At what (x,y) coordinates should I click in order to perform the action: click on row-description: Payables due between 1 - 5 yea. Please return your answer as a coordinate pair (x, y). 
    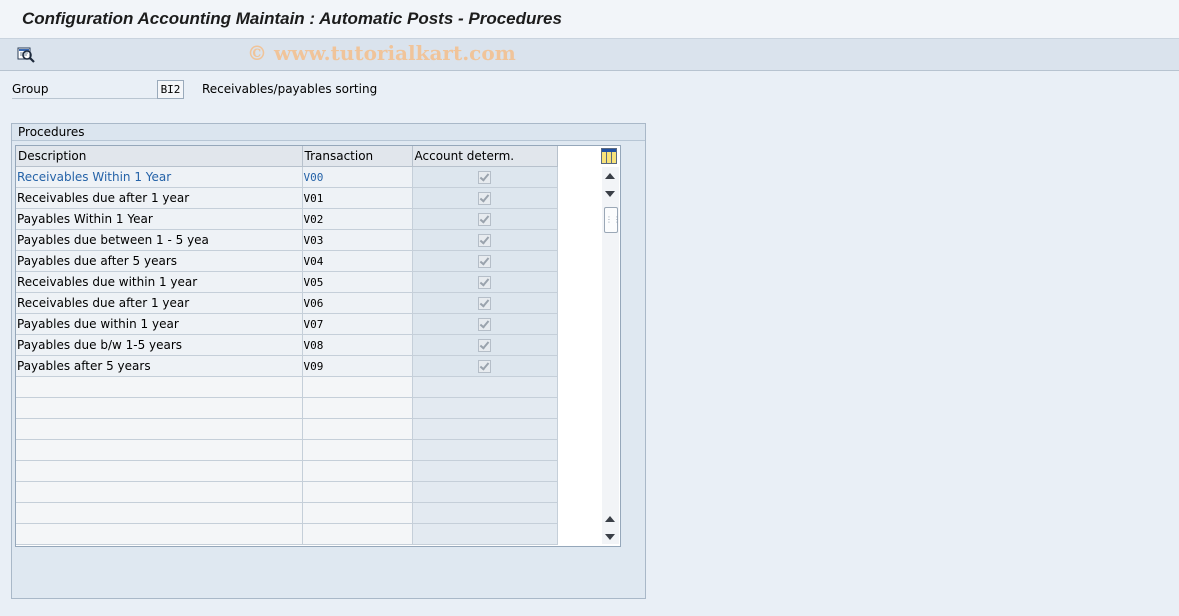
    Looking at the image, I should click on (159, 240).